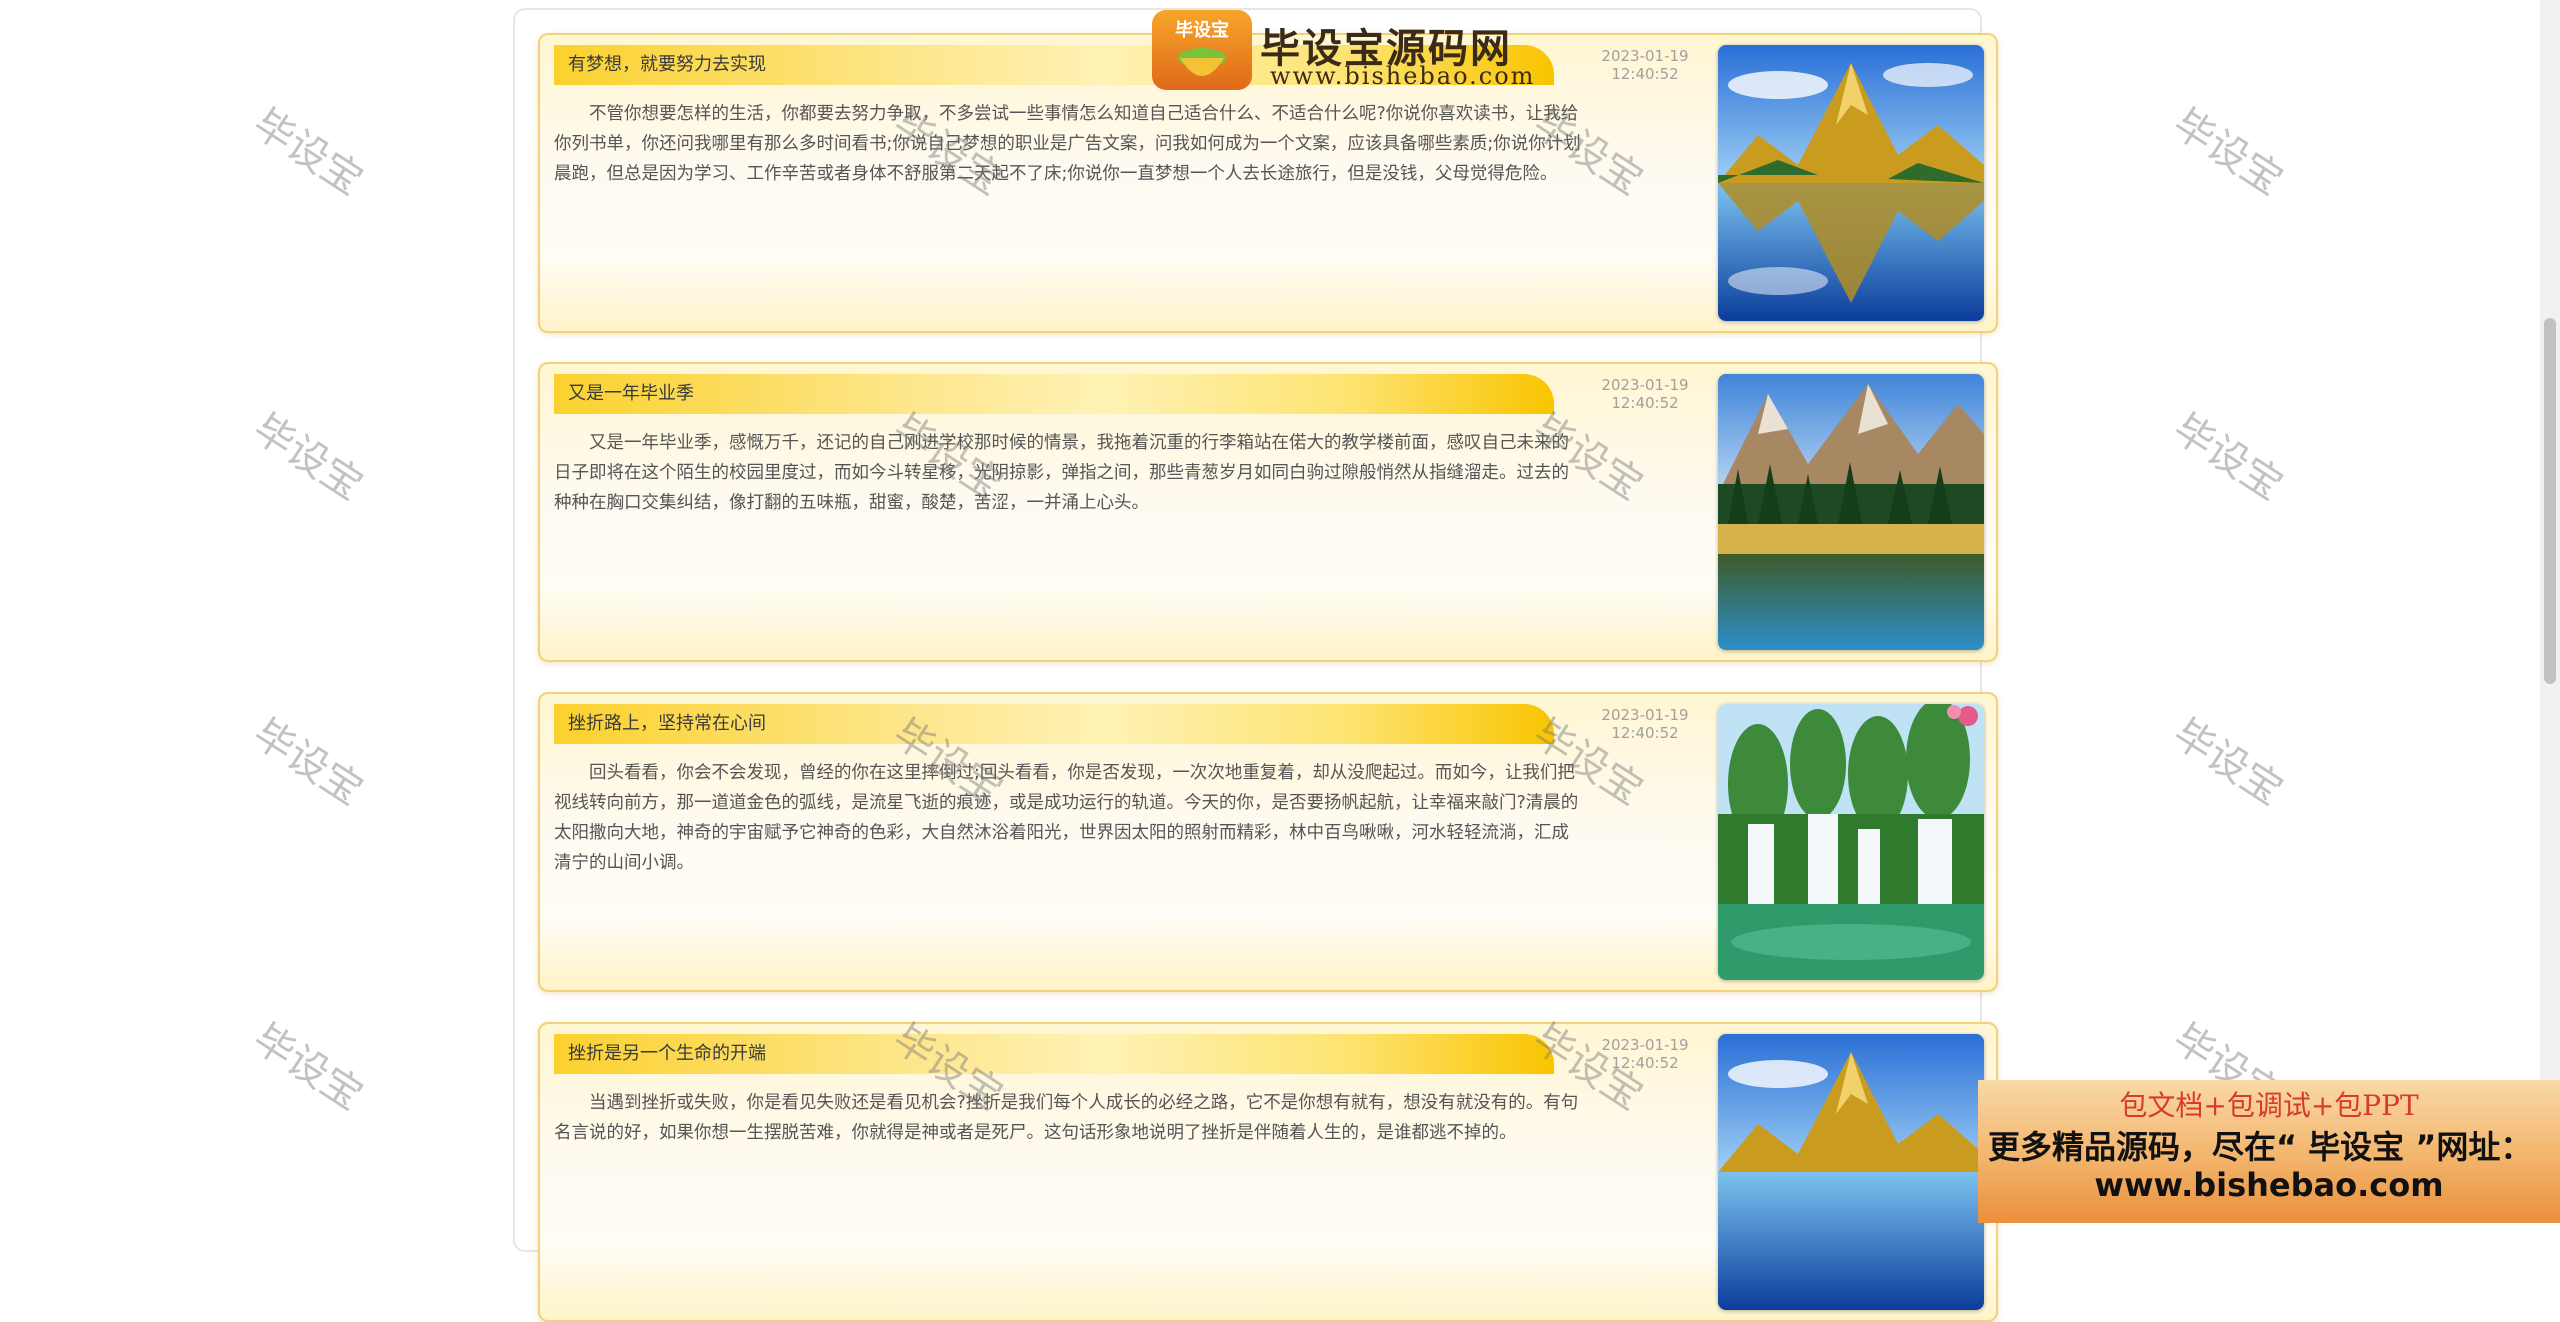 The height and width of the screenshot is (1322, 2560). What do you see at coordinates (1054, 1054) in the screenshot?
I see `article-title-bar: 挫折是另一个生命的开端` at bounding box center [1054, 1054].